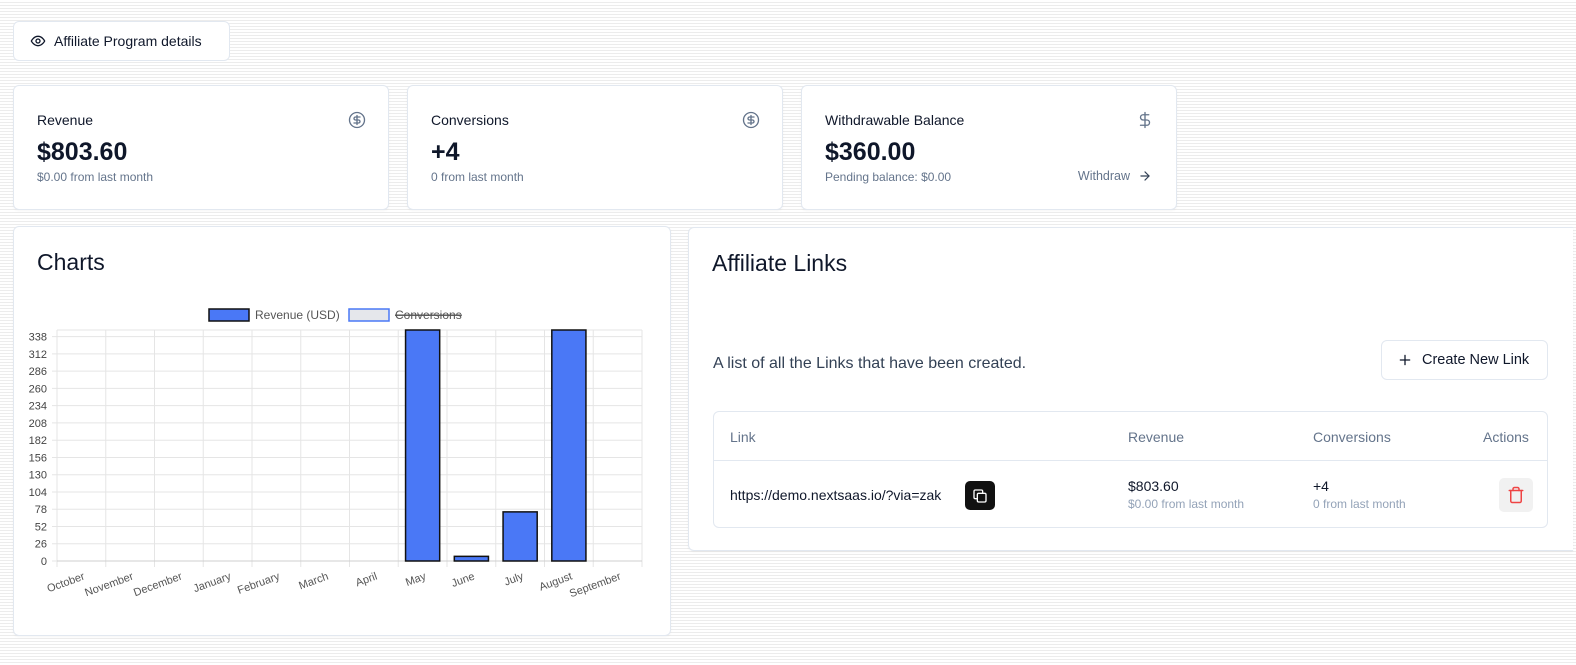 Image resolution: width=1576 pixels, height=665 pixels. Describe the element at coordinates (836, 495) in the screenshot. I see `affiliate-link-url: https://demo.nextsaas.io/?via=zak` at that location.